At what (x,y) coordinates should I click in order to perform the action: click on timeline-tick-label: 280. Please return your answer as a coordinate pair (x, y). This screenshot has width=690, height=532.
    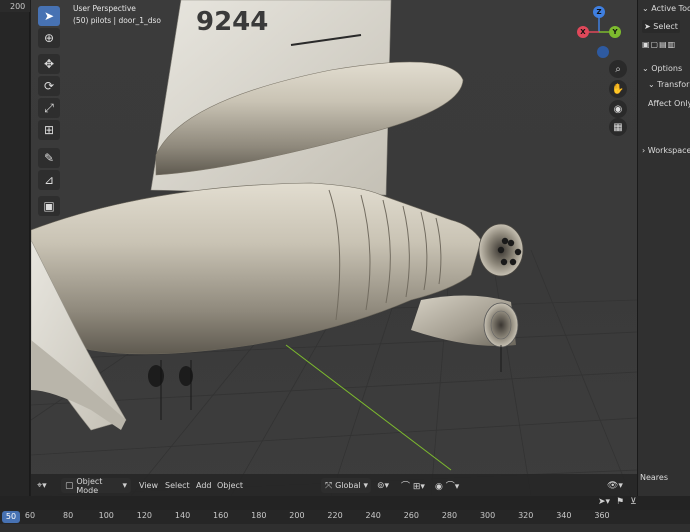
    Looking at the image, I should click on (449, 515).